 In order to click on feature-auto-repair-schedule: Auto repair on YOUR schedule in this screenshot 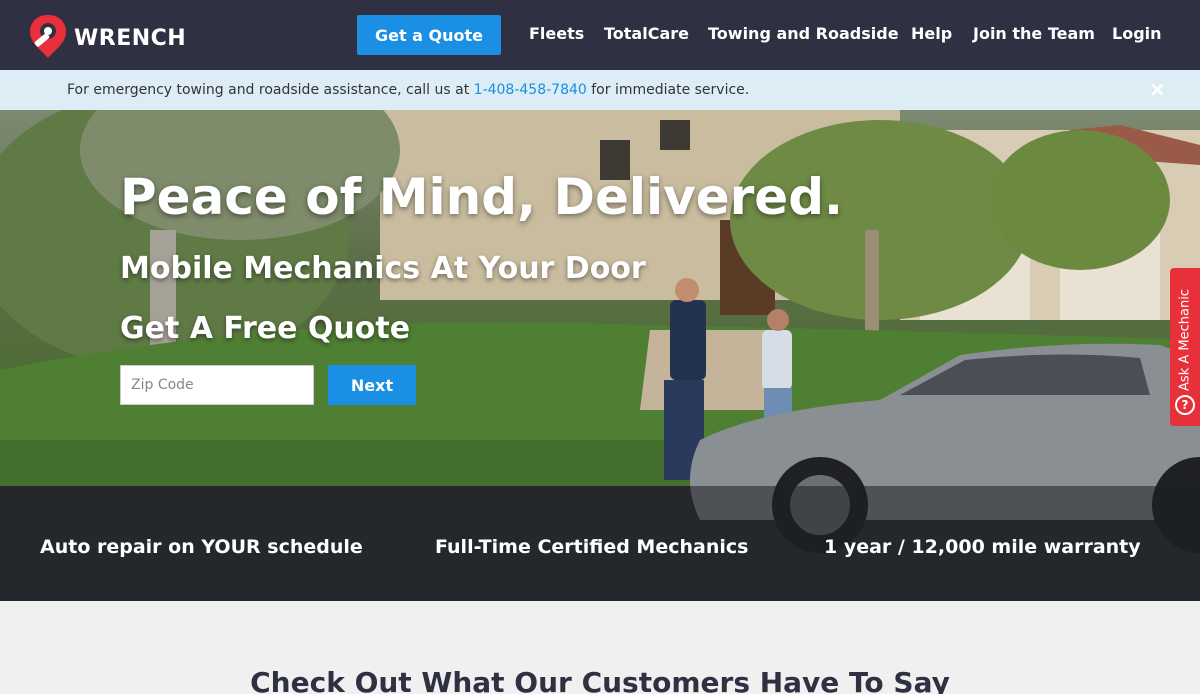, I will do `click(201, 547)`.